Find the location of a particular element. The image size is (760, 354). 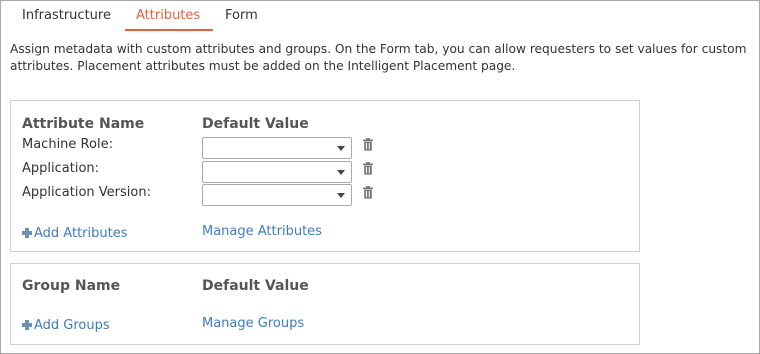

machine-role-select is located at coordinates (277, 148).